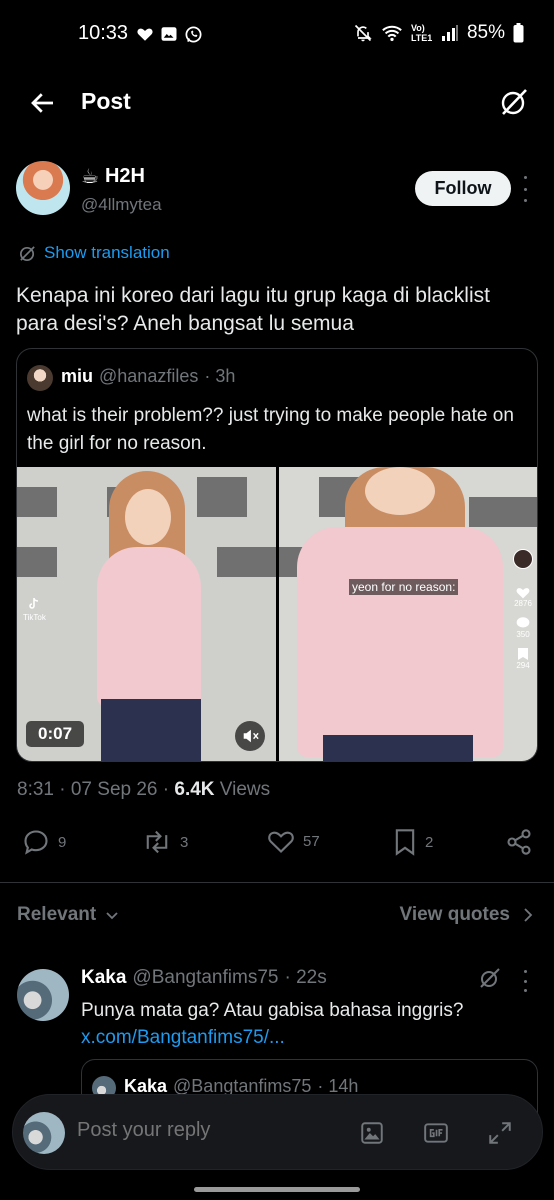  What do you see at coordinates (184, 842) in the screenshot?
I see `repost-count: 3` at bounding box center [184, 842].